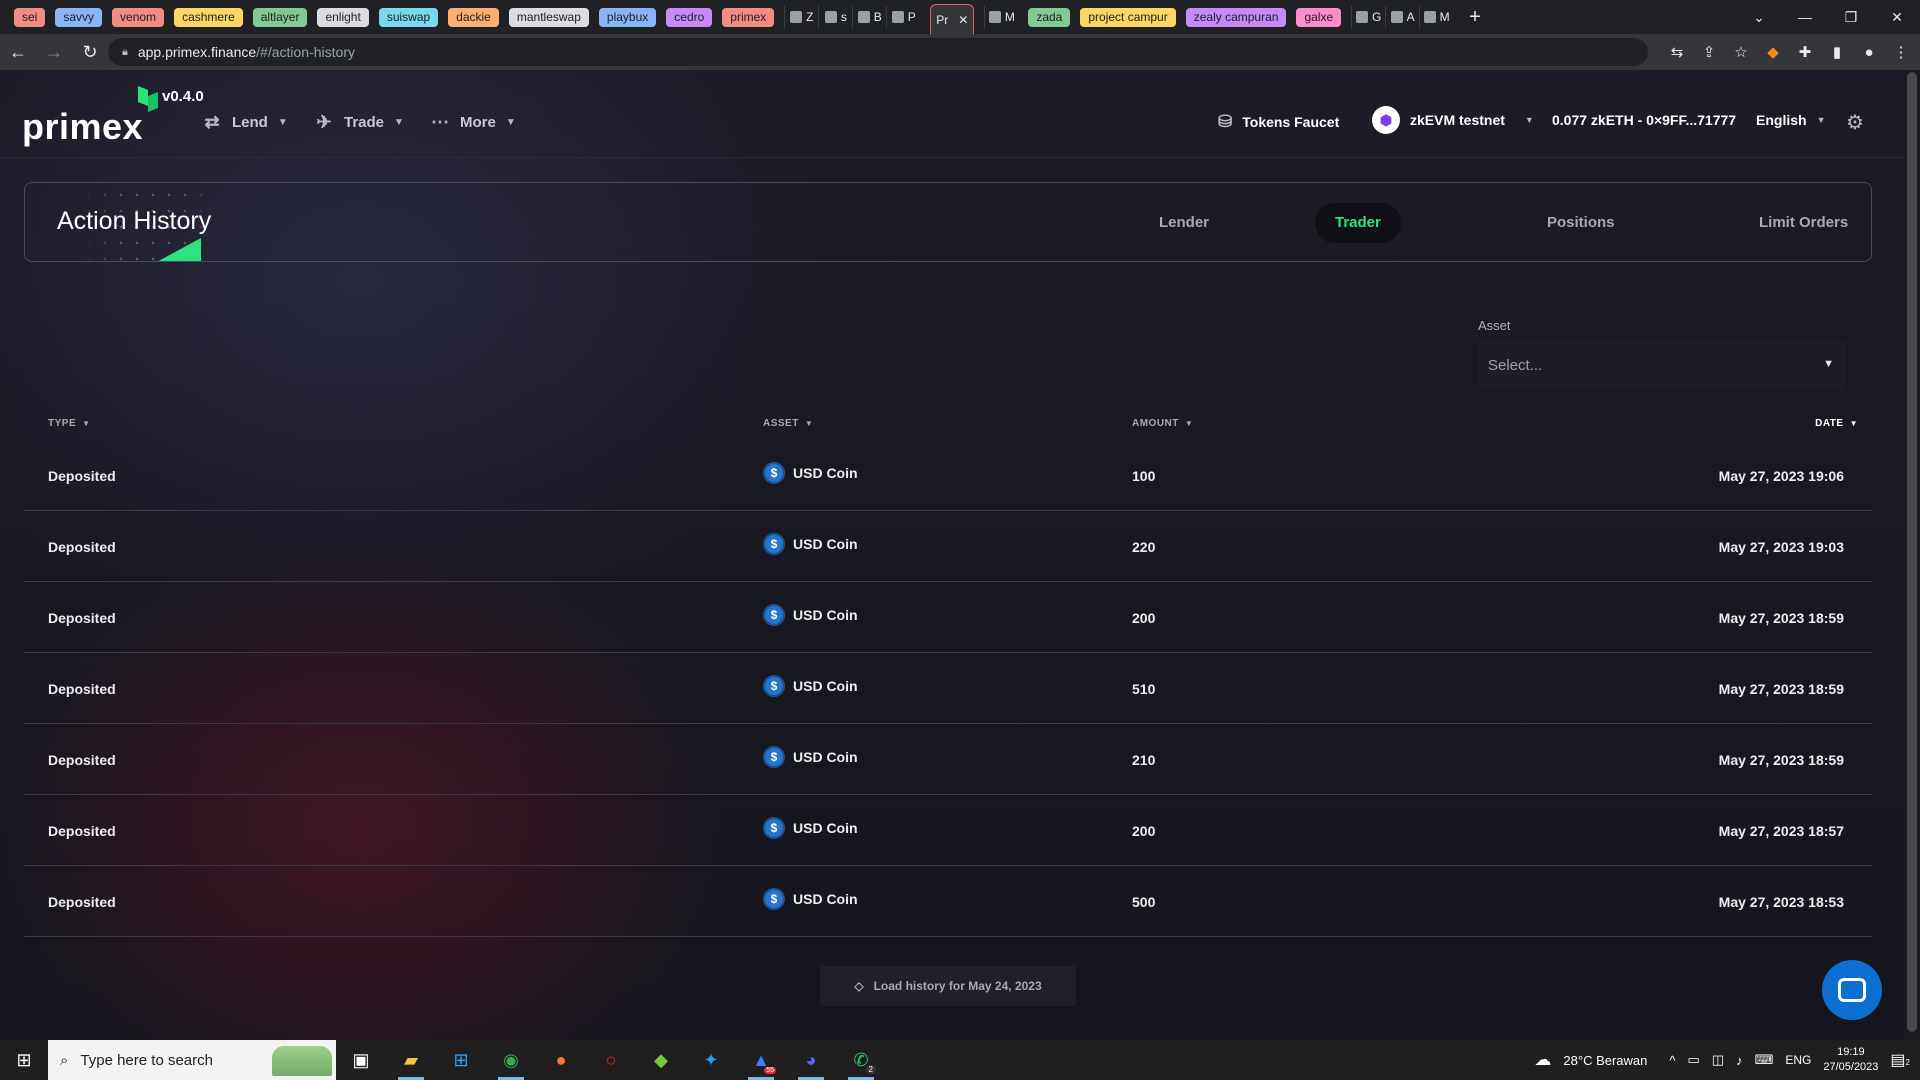 This screenshot has height=1080, width=1920. I want to click on back-icon: ←, so click(18, 52).